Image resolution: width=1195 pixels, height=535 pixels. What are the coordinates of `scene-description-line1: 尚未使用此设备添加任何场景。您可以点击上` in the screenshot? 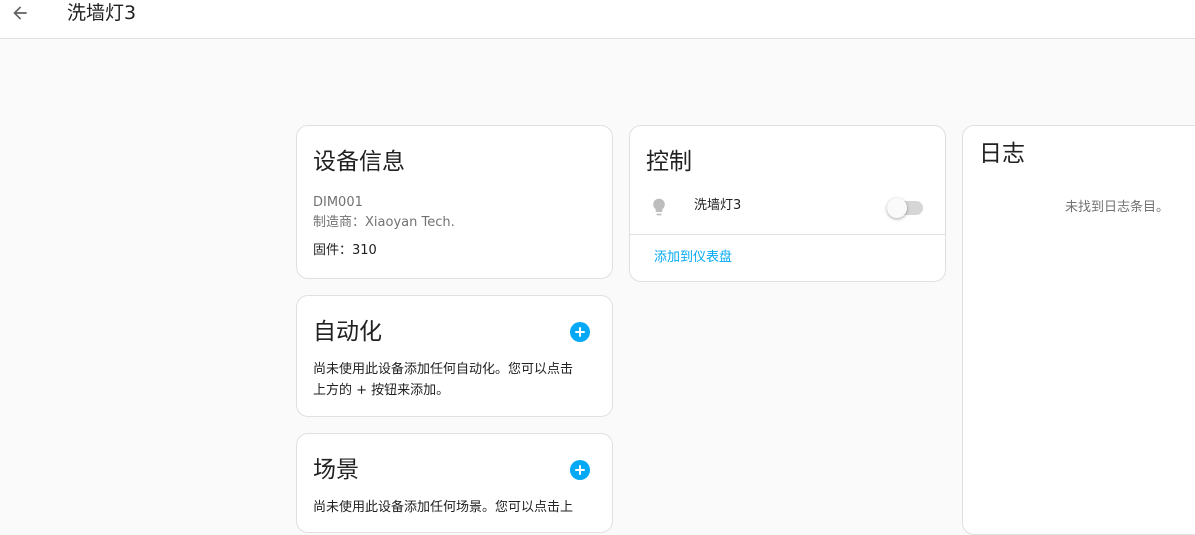 It's located at (443, 507).